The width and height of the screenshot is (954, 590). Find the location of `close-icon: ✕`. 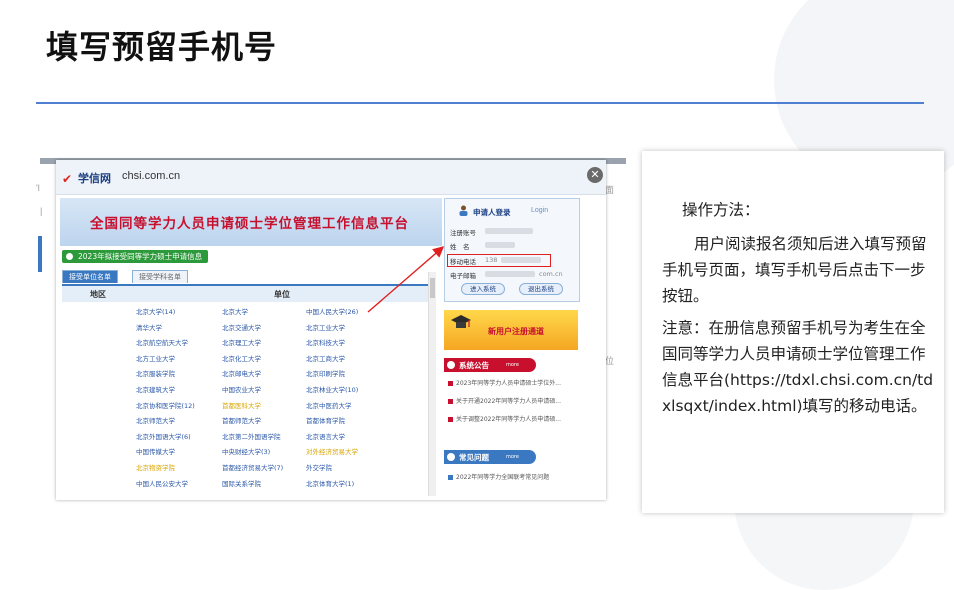

close-icon: ✕ is located at coordinates (595, 175).